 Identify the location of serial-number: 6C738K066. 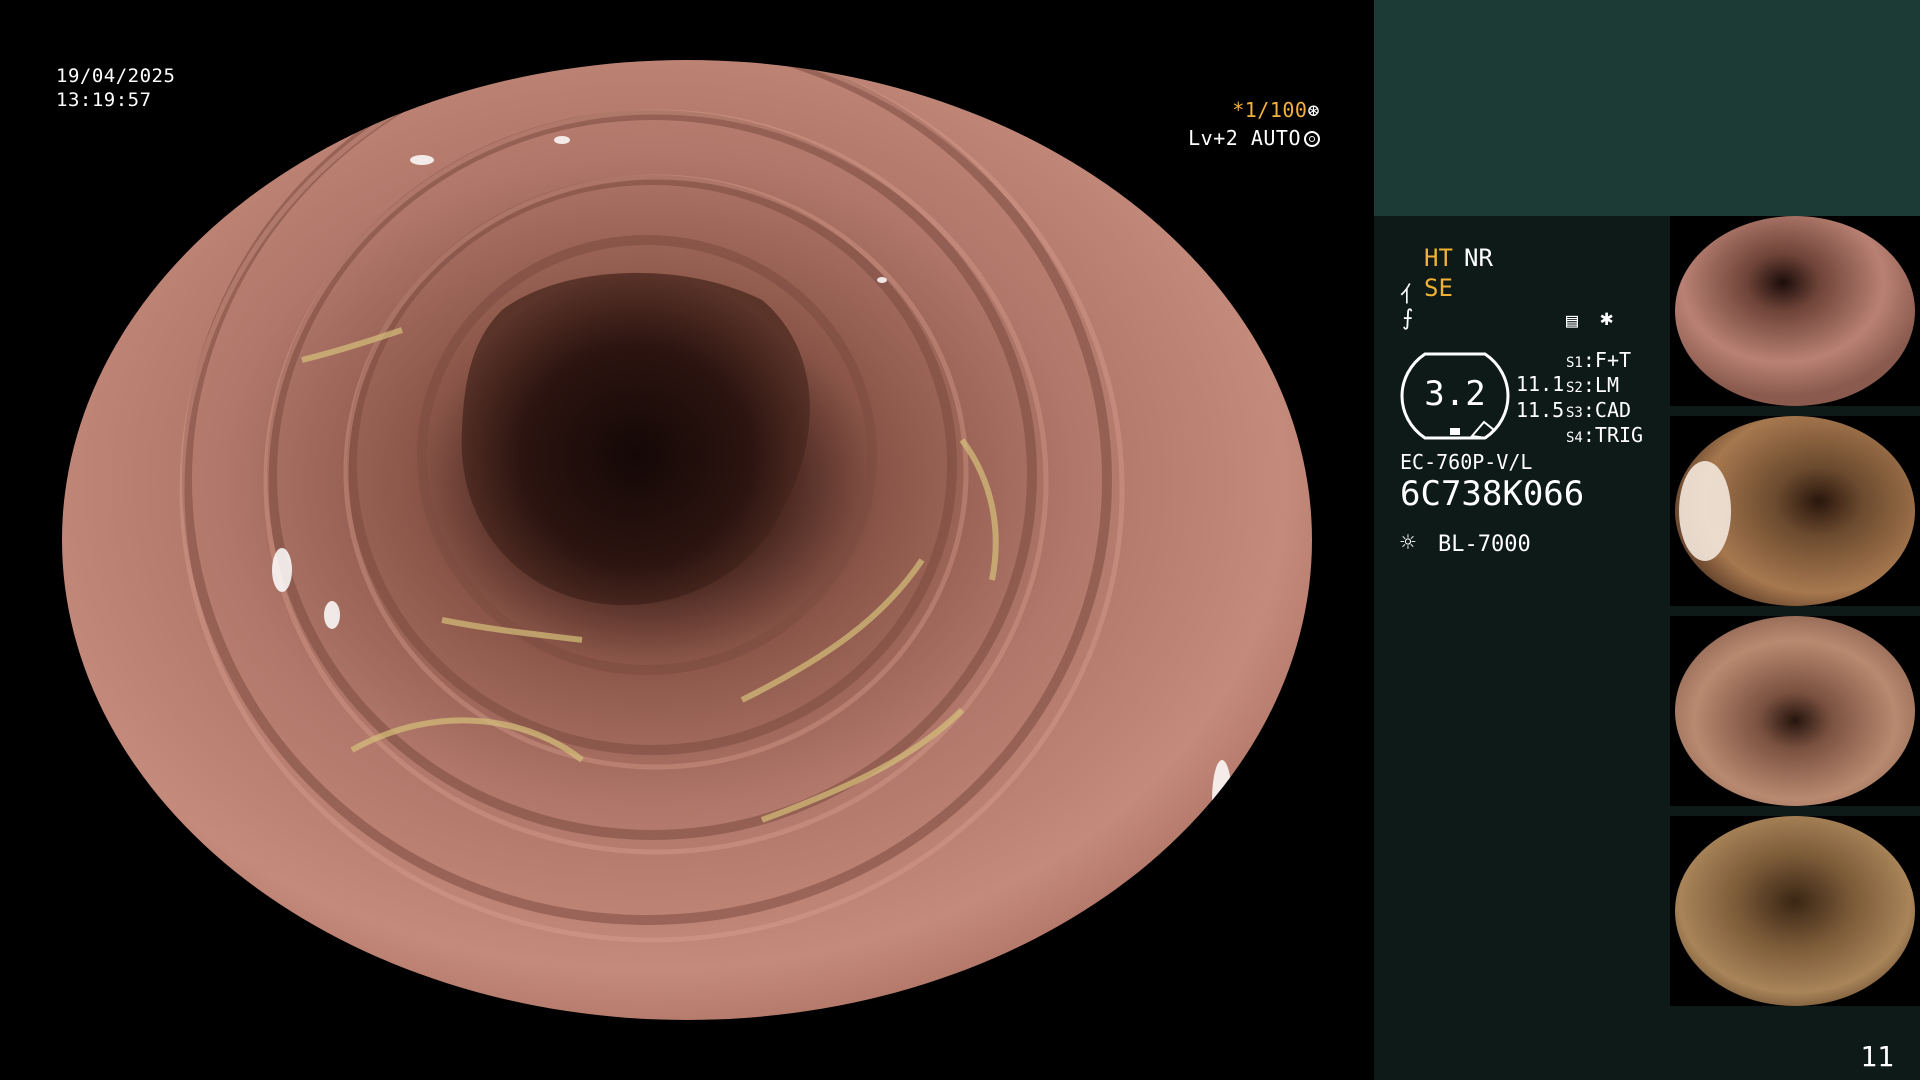
(1492, 494).